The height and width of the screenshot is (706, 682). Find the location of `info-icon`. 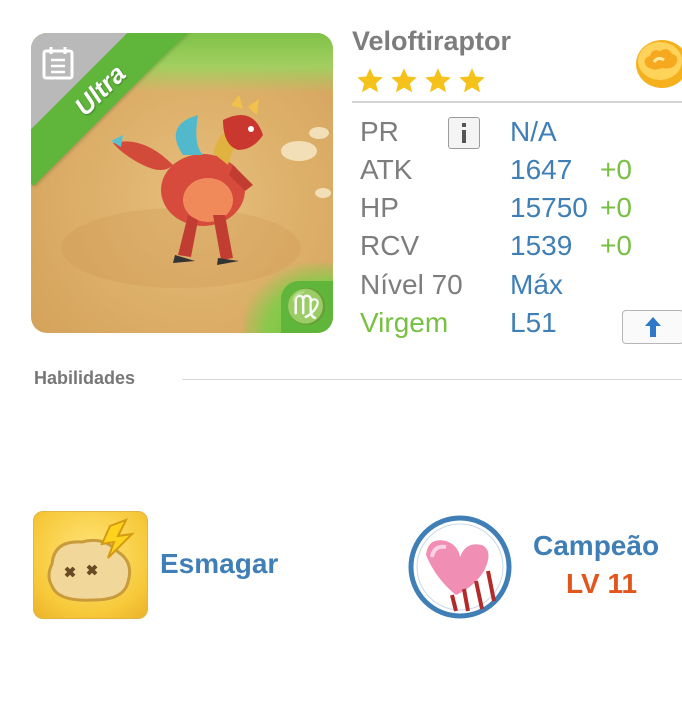

info-icon is located at coordinates (464, 133).